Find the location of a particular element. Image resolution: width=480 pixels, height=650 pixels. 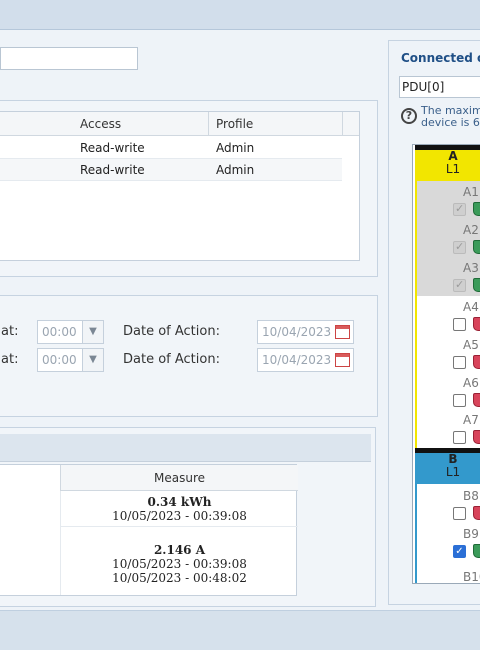

outlet-label: A7 is located at coordinates (471, 420).